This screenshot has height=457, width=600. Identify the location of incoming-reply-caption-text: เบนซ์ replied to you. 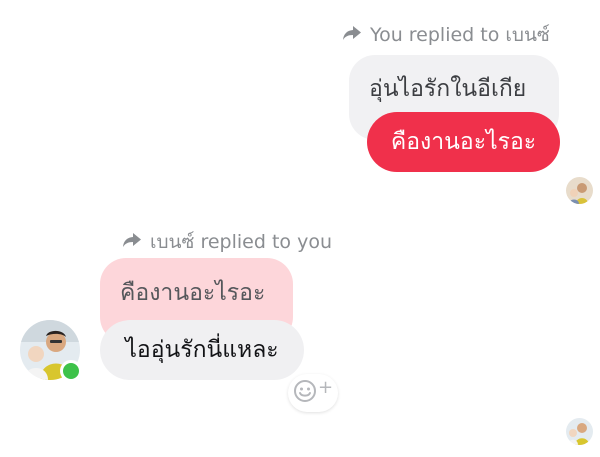
(241, 242).